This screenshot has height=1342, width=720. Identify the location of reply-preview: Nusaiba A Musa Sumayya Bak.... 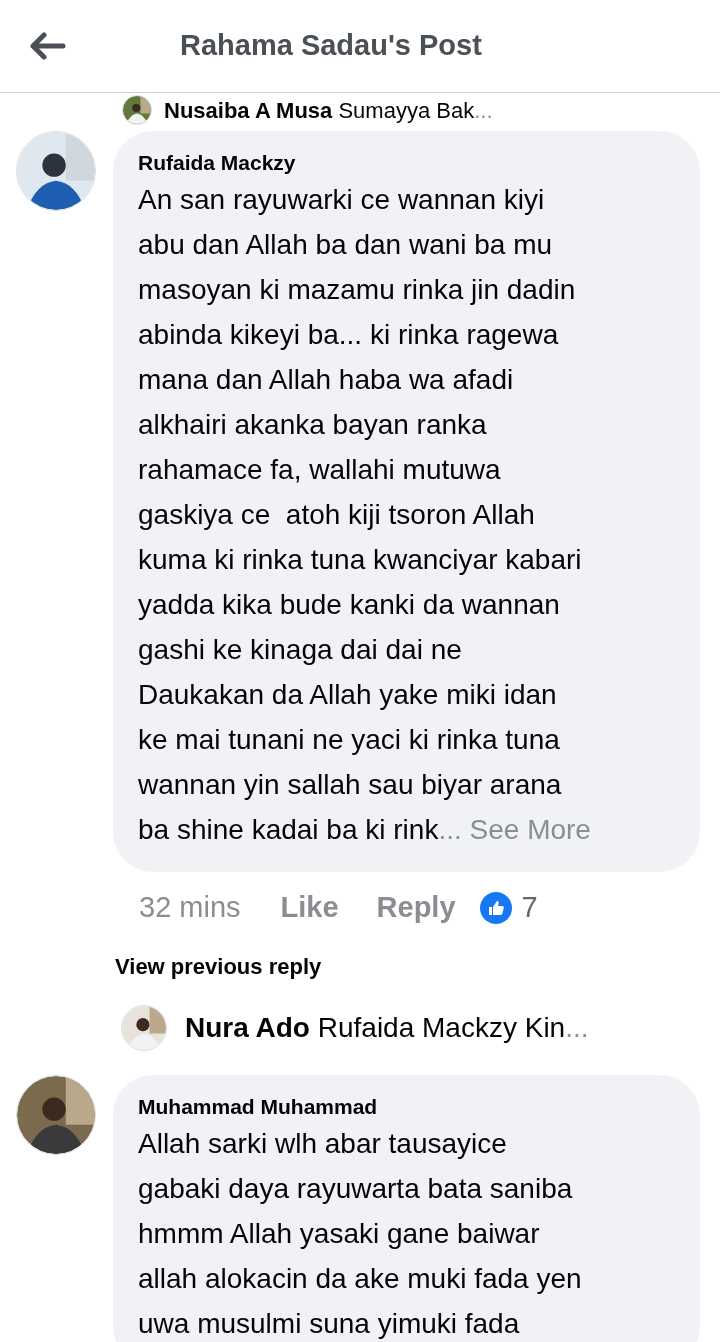
(328, 110).